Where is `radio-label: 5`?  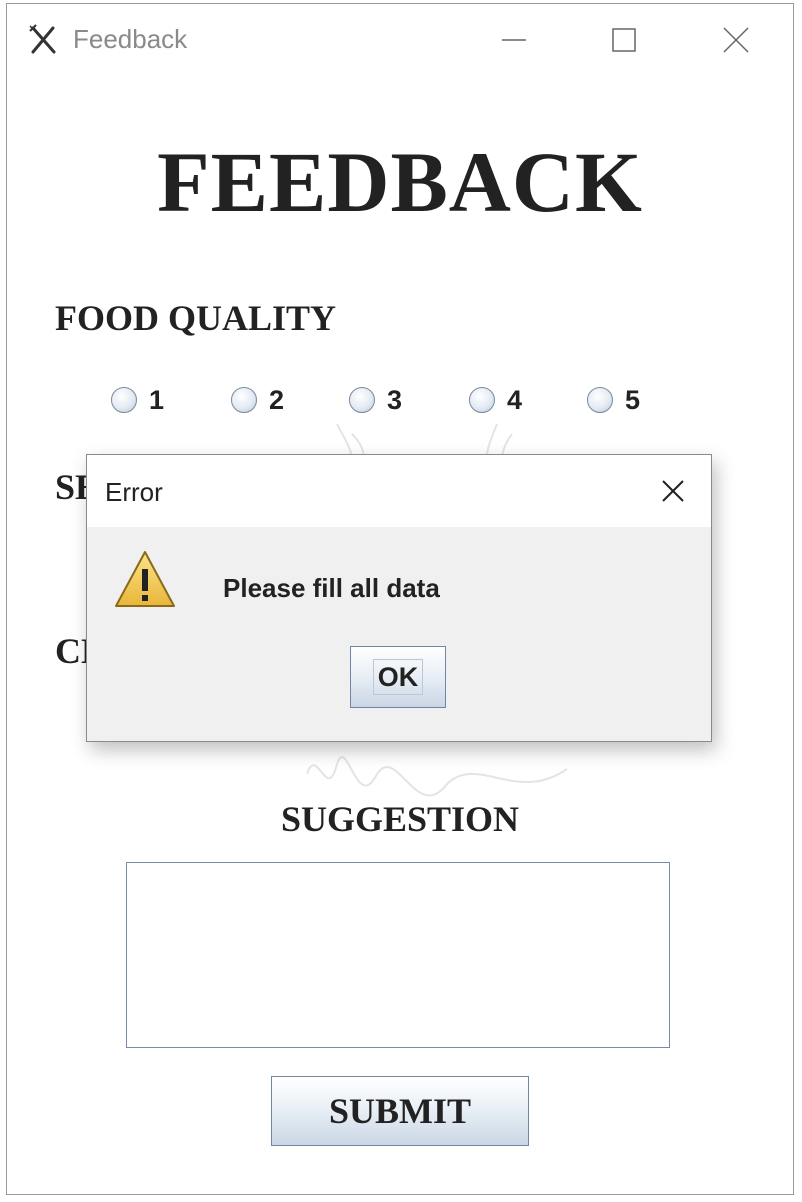
radio-label: 5 is located at coordinates (633, 399).